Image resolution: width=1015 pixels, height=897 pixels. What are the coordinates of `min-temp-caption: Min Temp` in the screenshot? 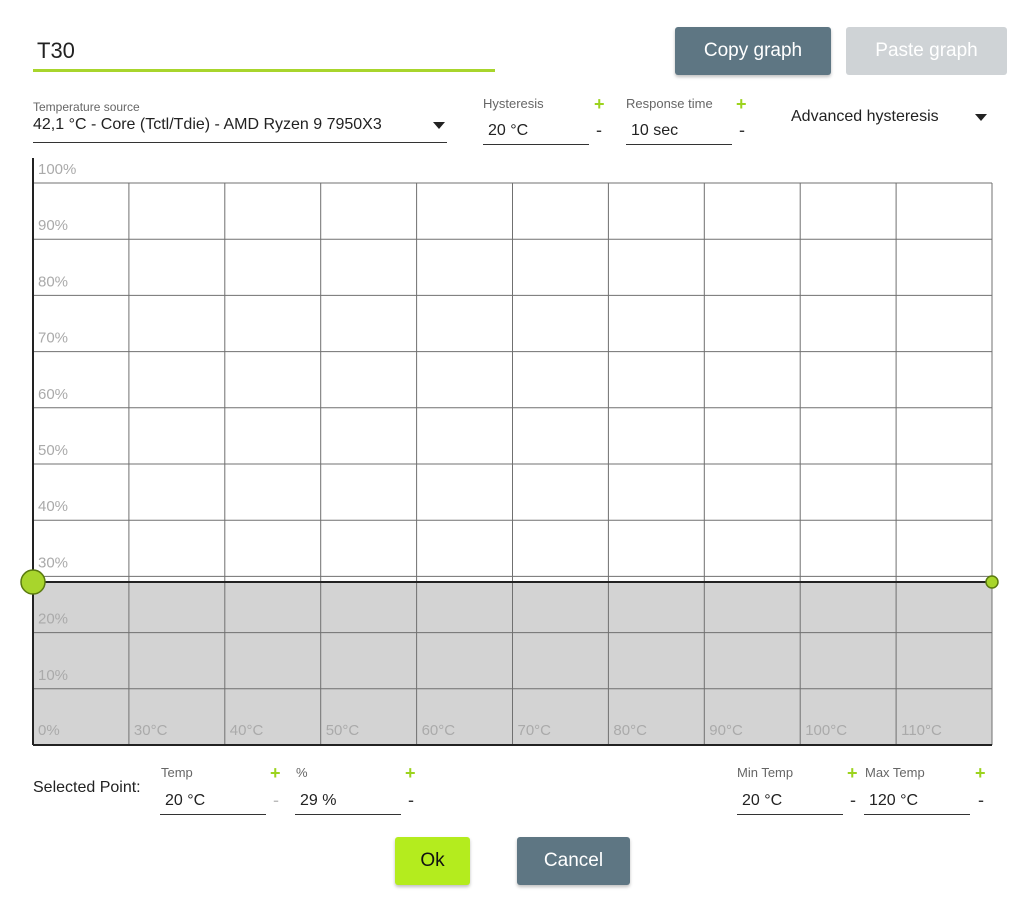 It's located at (765, 772).